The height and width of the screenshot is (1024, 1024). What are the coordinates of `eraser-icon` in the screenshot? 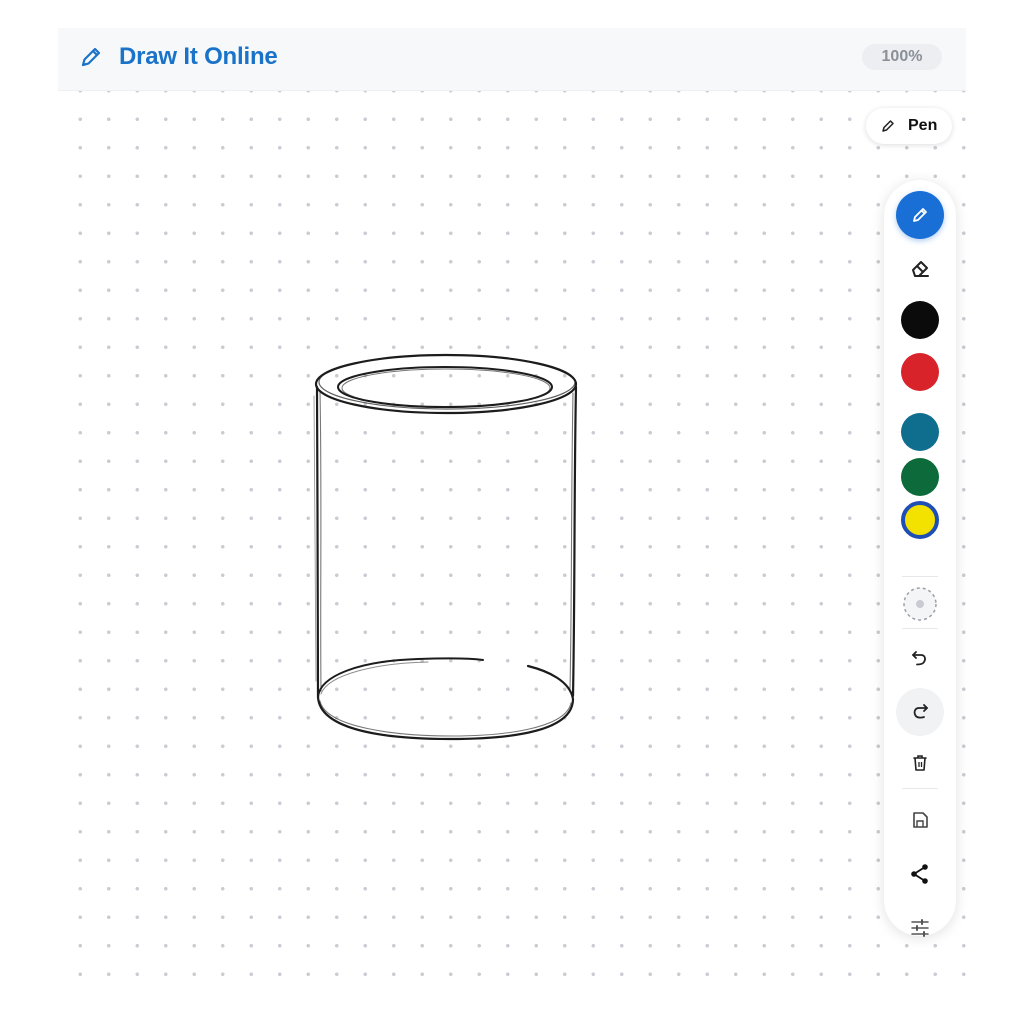 It's located at (920, 269).